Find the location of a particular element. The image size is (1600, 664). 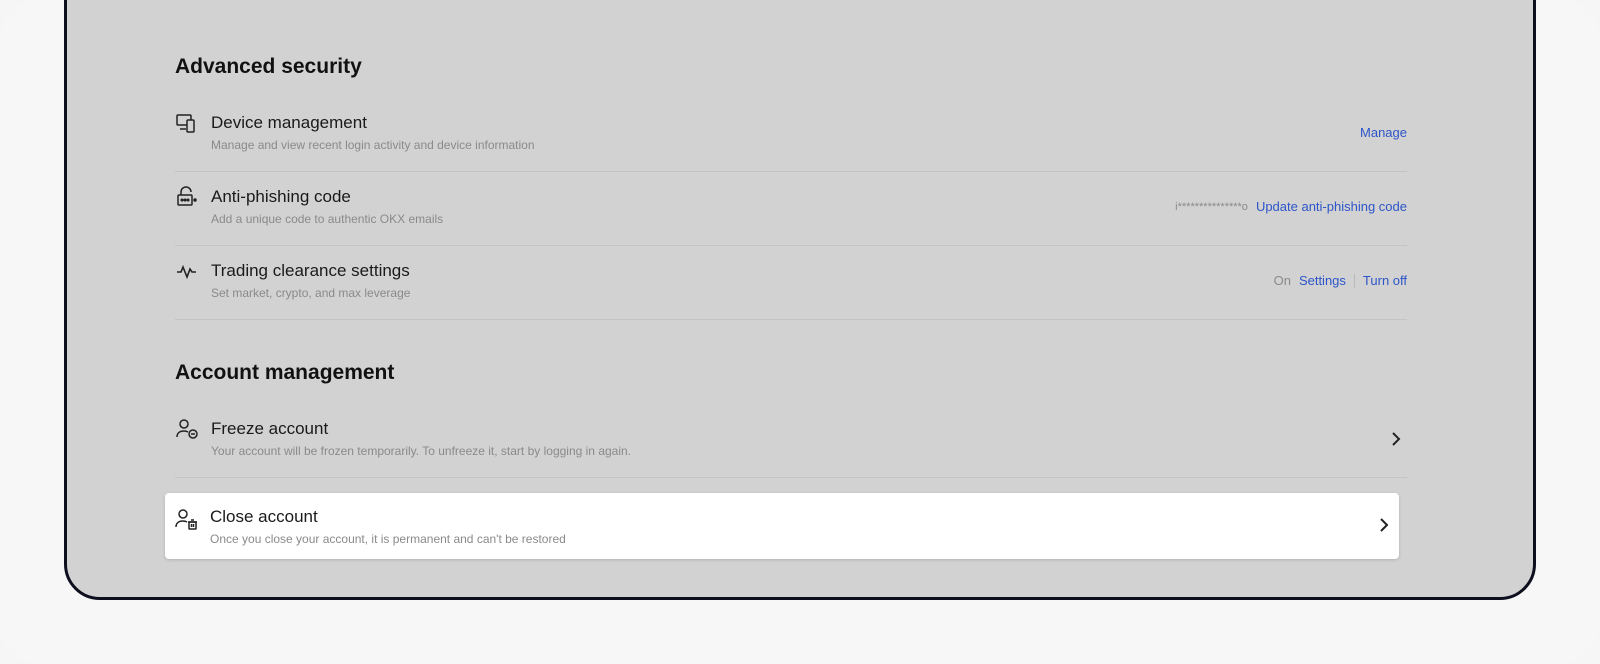

freeze-account-title: Freeze account is located at coordinates (270, 428).